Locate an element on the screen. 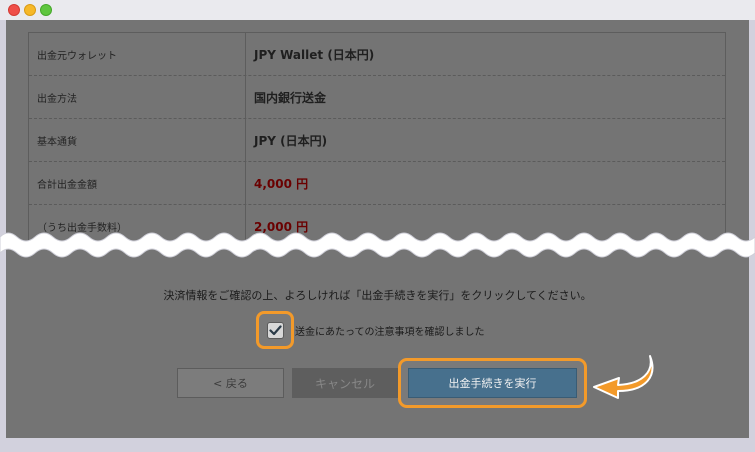 The height and width of the screenshot is (452, 755). submit-highlight: 出金手続きを実行 is located at coordinates (492, 383).